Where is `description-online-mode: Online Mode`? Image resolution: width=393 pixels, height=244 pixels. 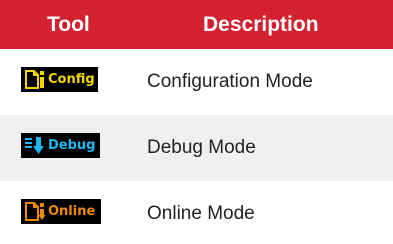
description-online-mode: Online Mode is located at coordinates (201, 213).